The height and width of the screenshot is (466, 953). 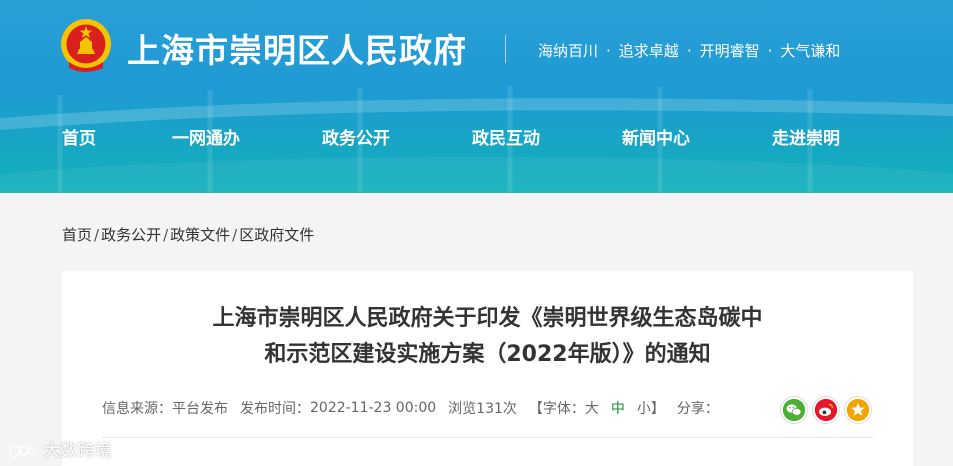 What do you see at coordinates (77, 451) in the screenshot?
I see `watermark-text: 大数跨境` at bounding box center [77, 451].